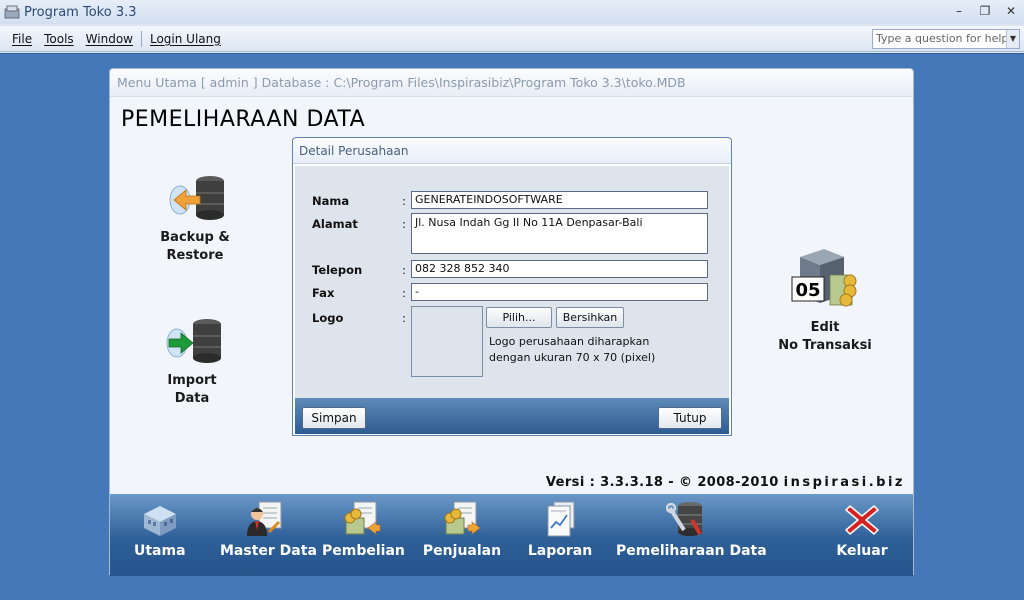  I want to click on import-data-label-1: Import, so click(192, 380).